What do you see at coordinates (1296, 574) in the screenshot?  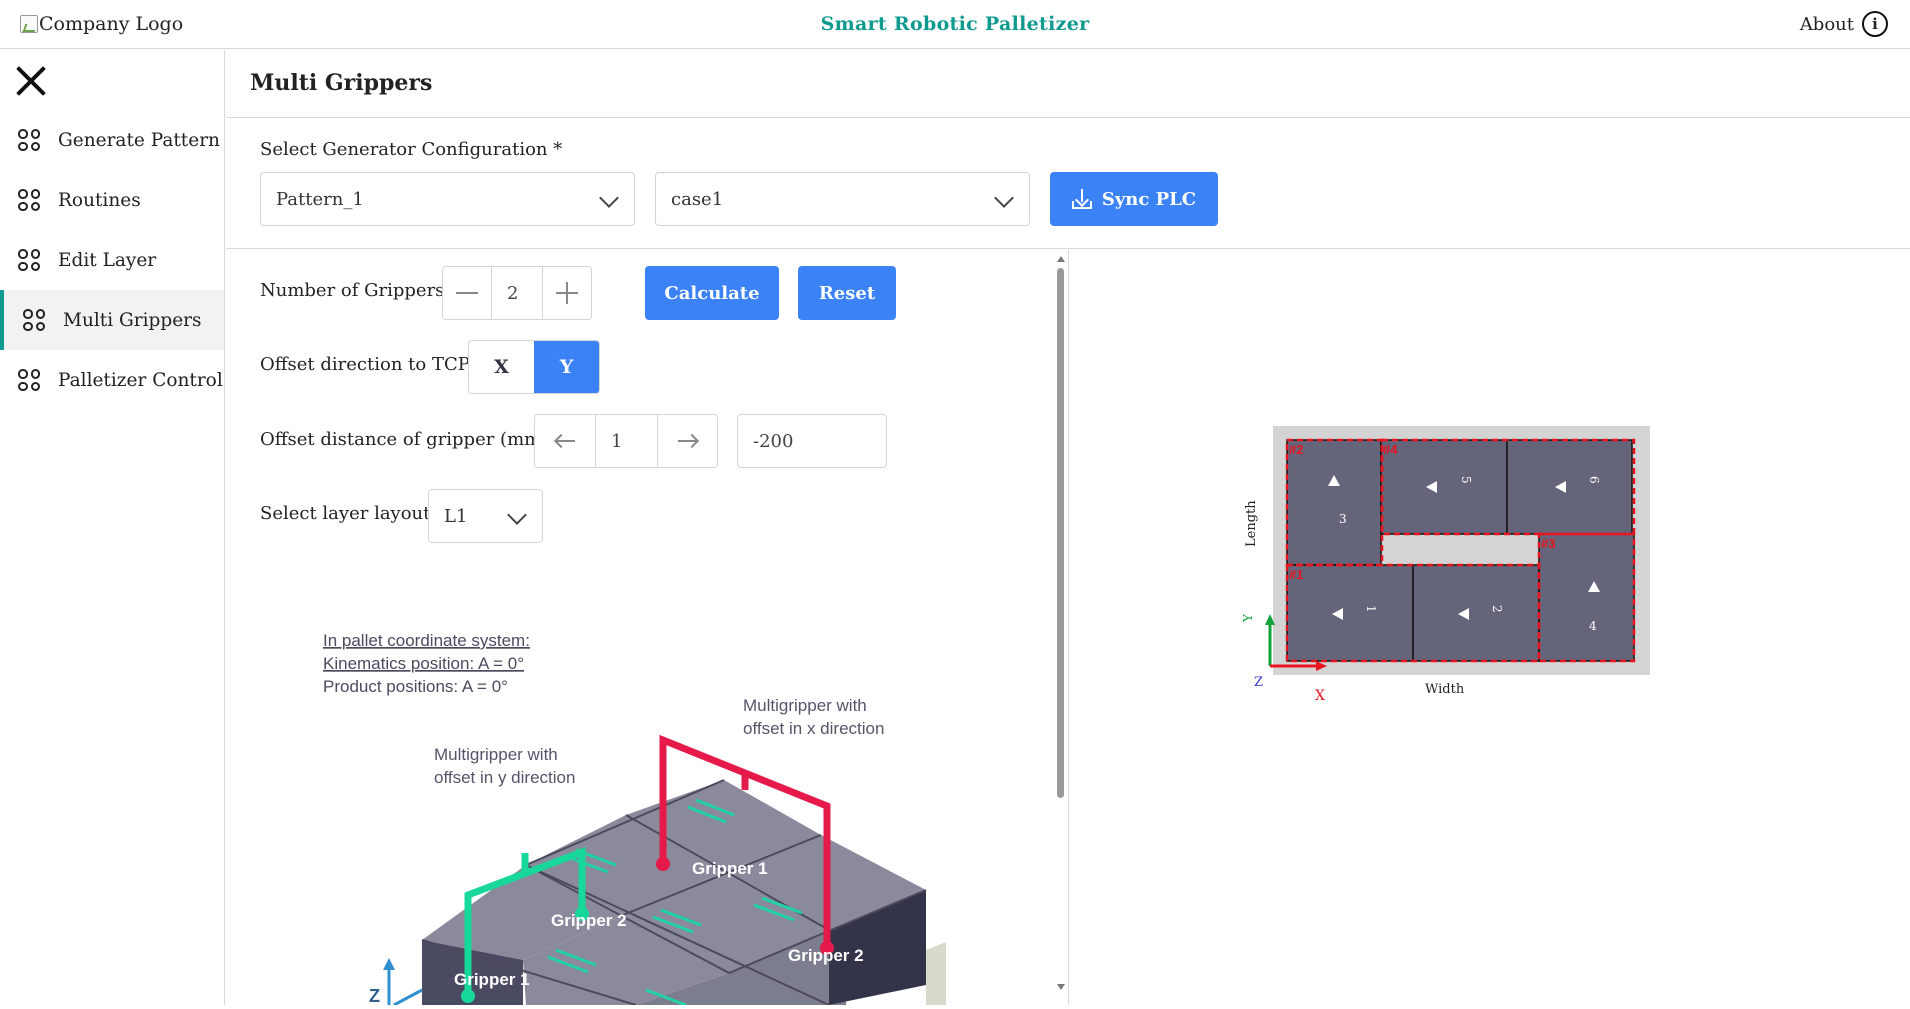 I see `group-label-1: #1` at bounding box center [1296, 574].